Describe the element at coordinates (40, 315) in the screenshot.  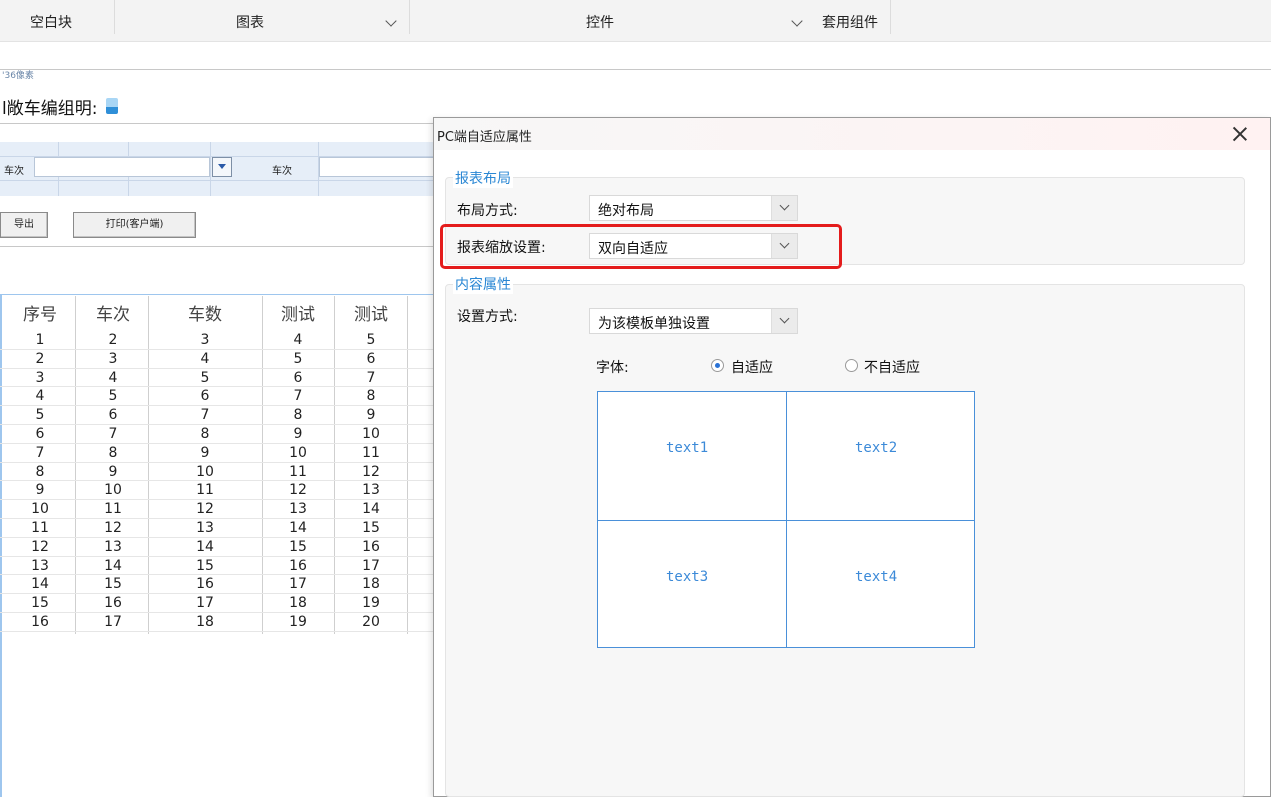
I see `table-header-cell: 序号` at that location.